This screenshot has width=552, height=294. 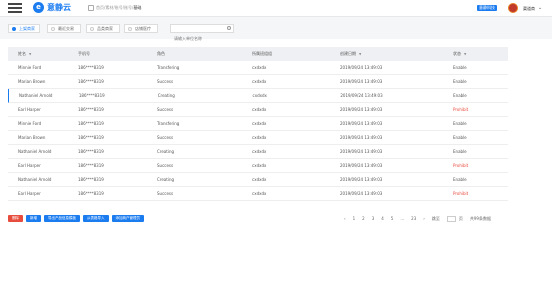 What do you see at coordinates (84, 53) in the screenshot?
I see `col-header-phone: 手机号` at bounding box center [84, 53].